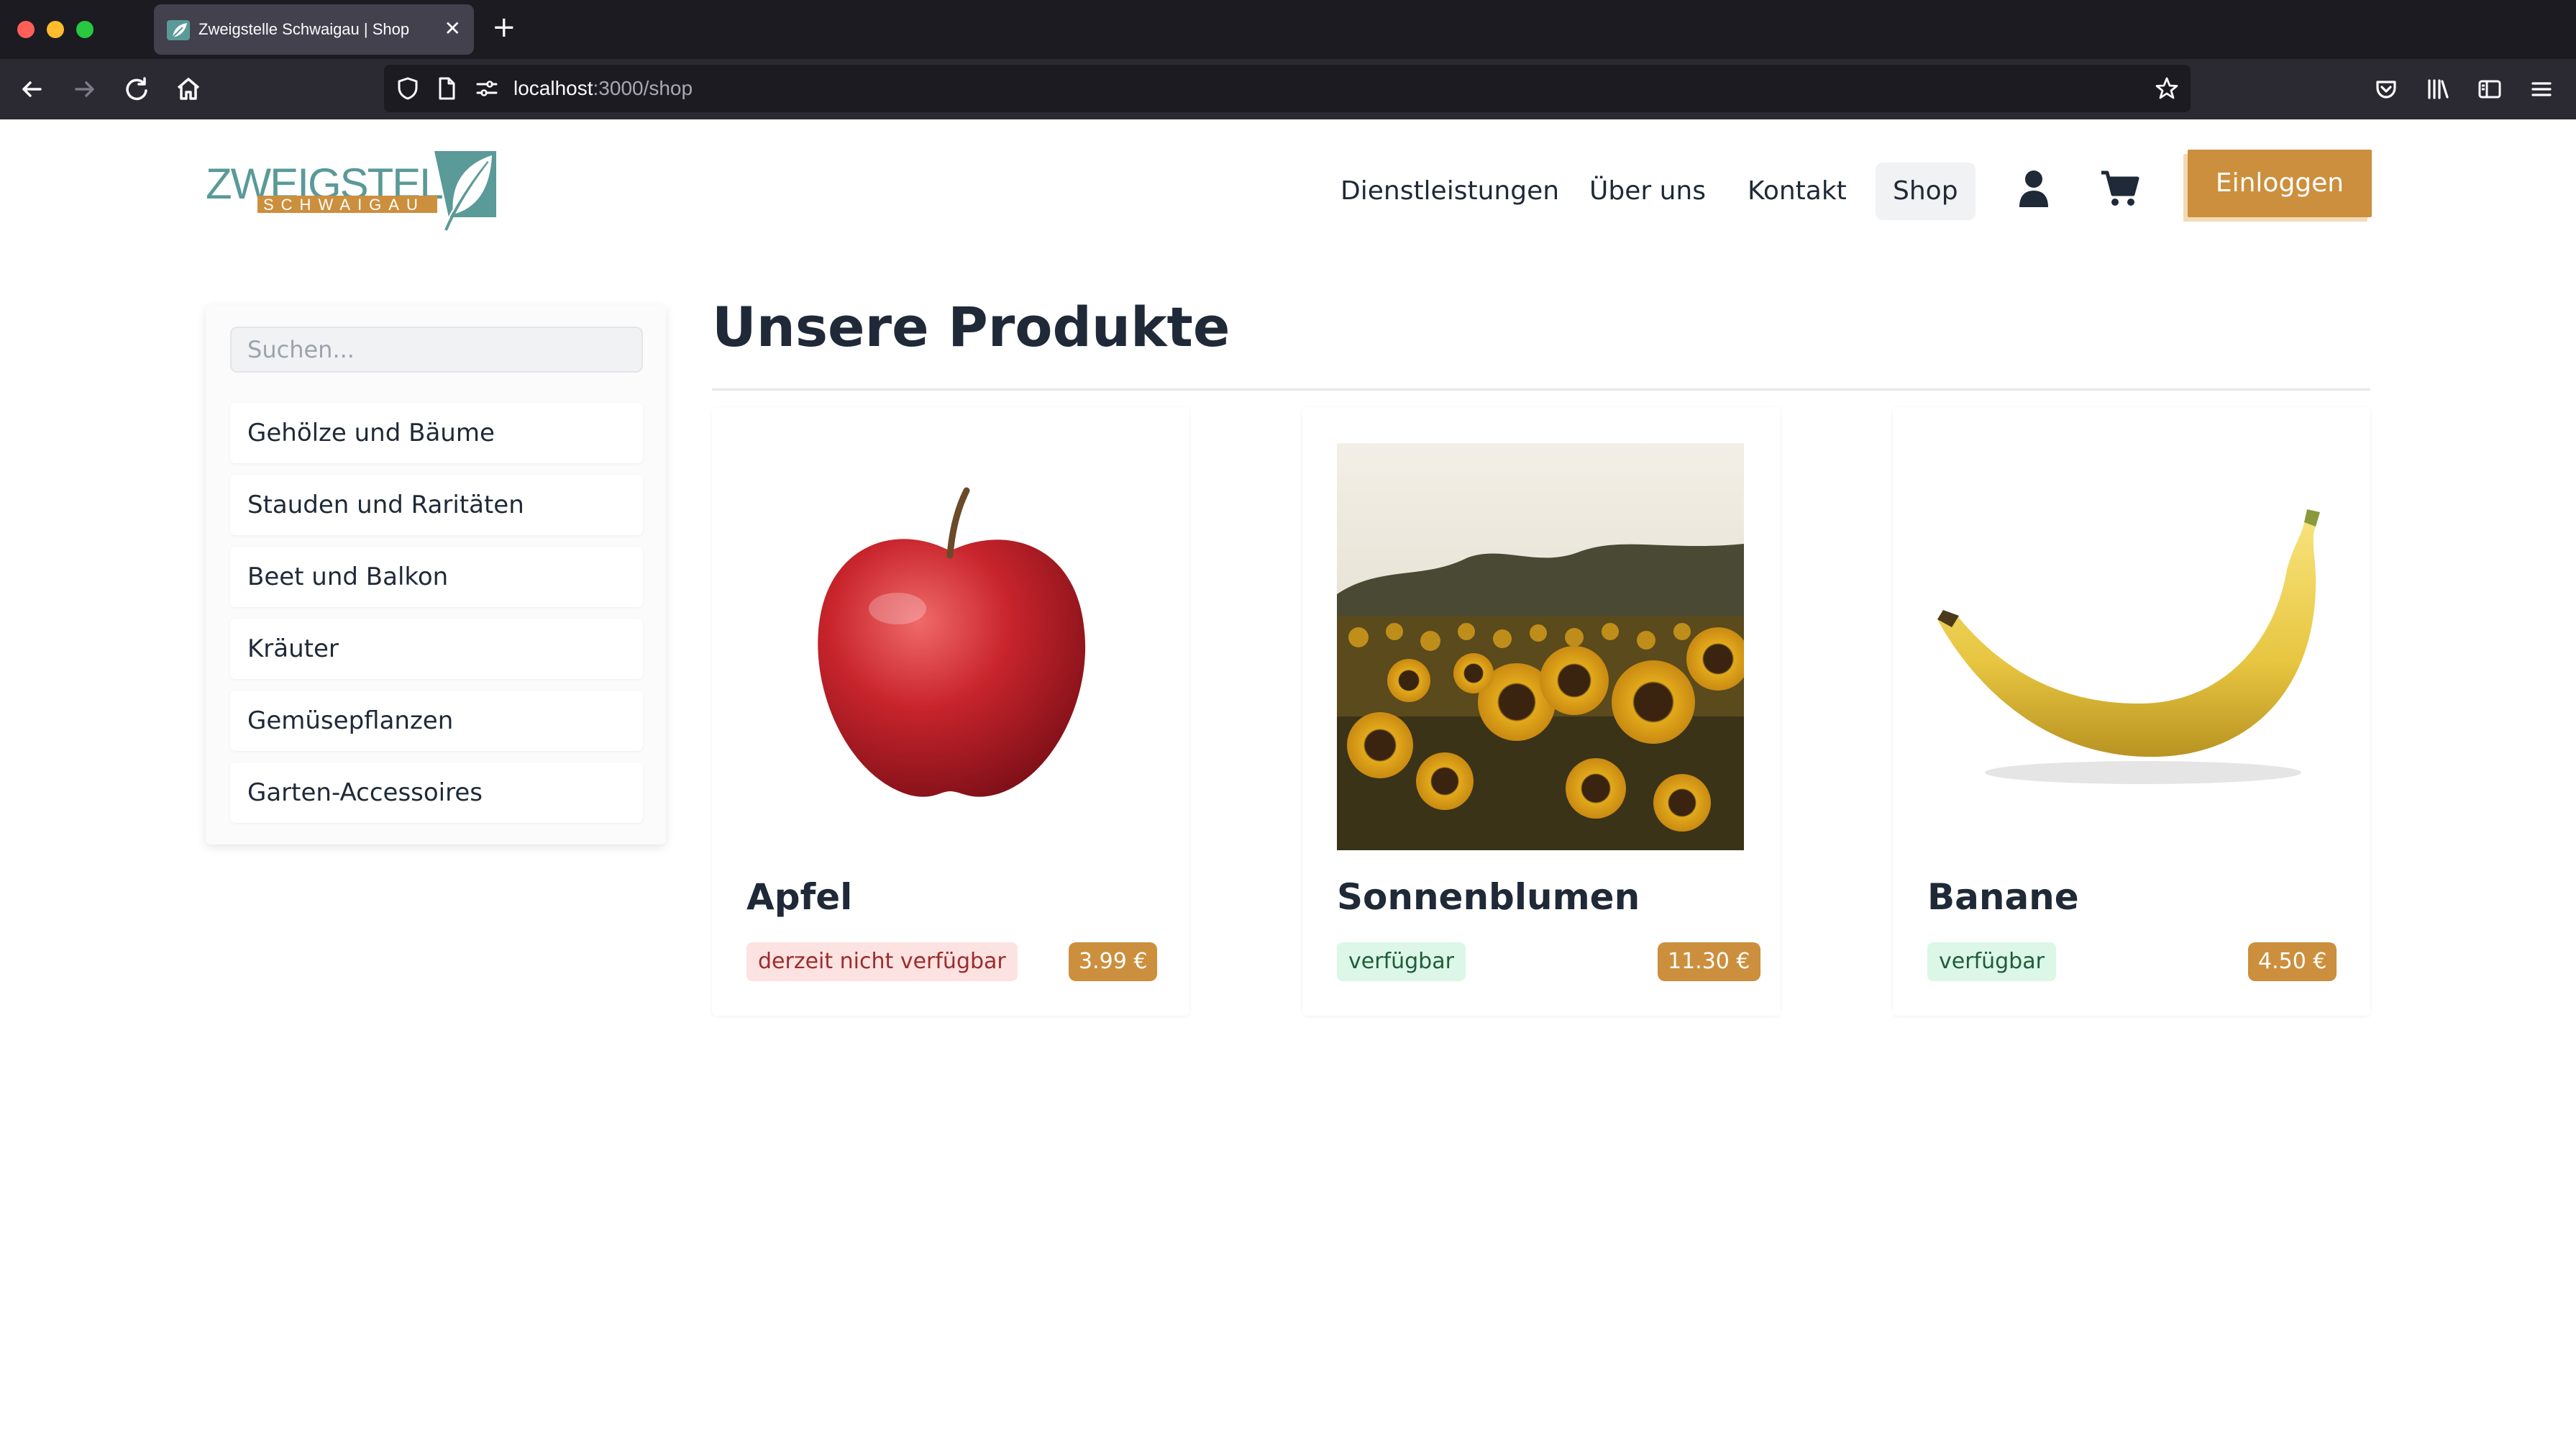 The image size is (2576, 1448). What do you see at coordinates (2120, 188) in the screenshot?
I see `shopping-cart-icon` at bounding box center [2120, 188].